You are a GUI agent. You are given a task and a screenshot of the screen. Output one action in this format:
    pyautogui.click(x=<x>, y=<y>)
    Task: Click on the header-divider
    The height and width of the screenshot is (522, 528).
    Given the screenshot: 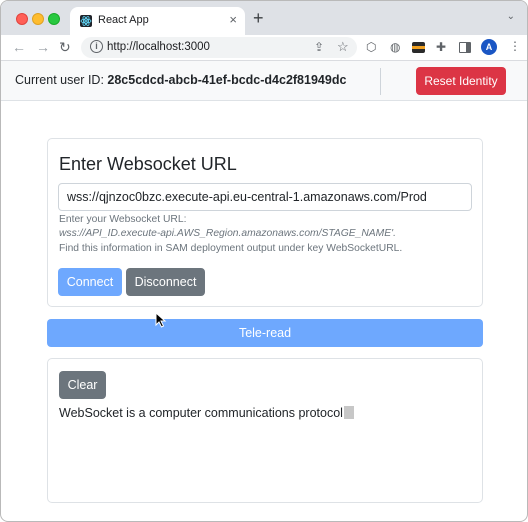 What is the action you would take?
    pyautogui.click(x=380, y=81)
    